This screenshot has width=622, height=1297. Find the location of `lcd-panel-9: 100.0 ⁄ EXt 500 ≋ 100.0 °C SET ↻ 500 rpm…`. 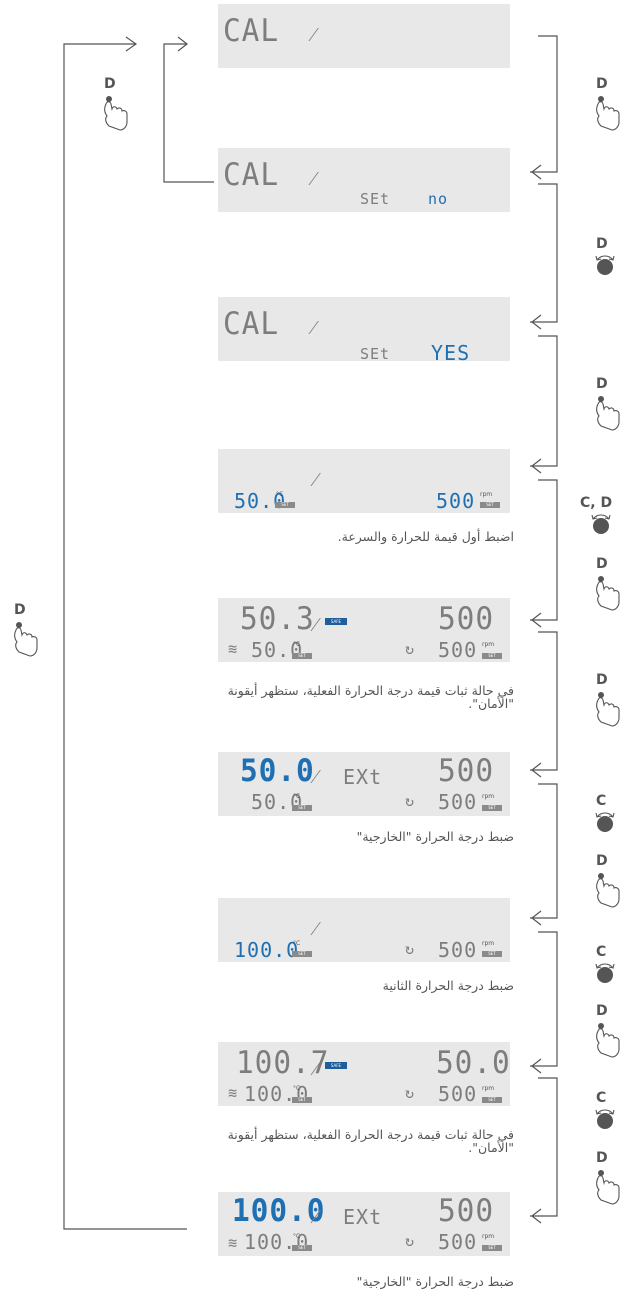

lcd-panel-9: 100.0 ⁄ EXt 500 ≋ 100.0 °C SET ↻ 500 rpm… is located at coordinates (364, 1224).